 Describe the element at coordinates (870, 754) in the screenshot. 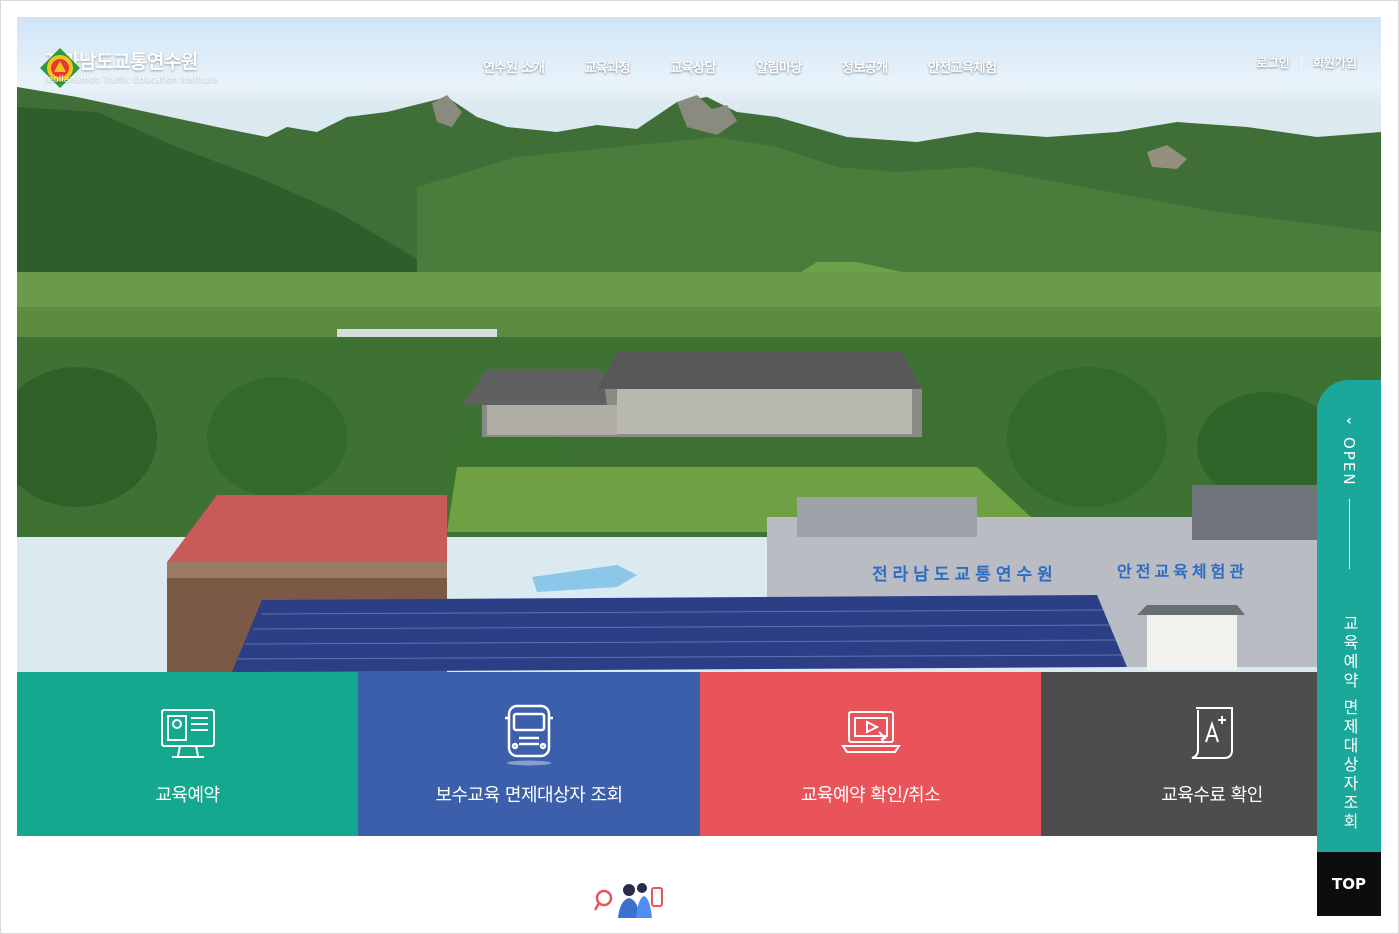

I see `quick-reservation-check-button: 교육예약 확인/취소` at that location.